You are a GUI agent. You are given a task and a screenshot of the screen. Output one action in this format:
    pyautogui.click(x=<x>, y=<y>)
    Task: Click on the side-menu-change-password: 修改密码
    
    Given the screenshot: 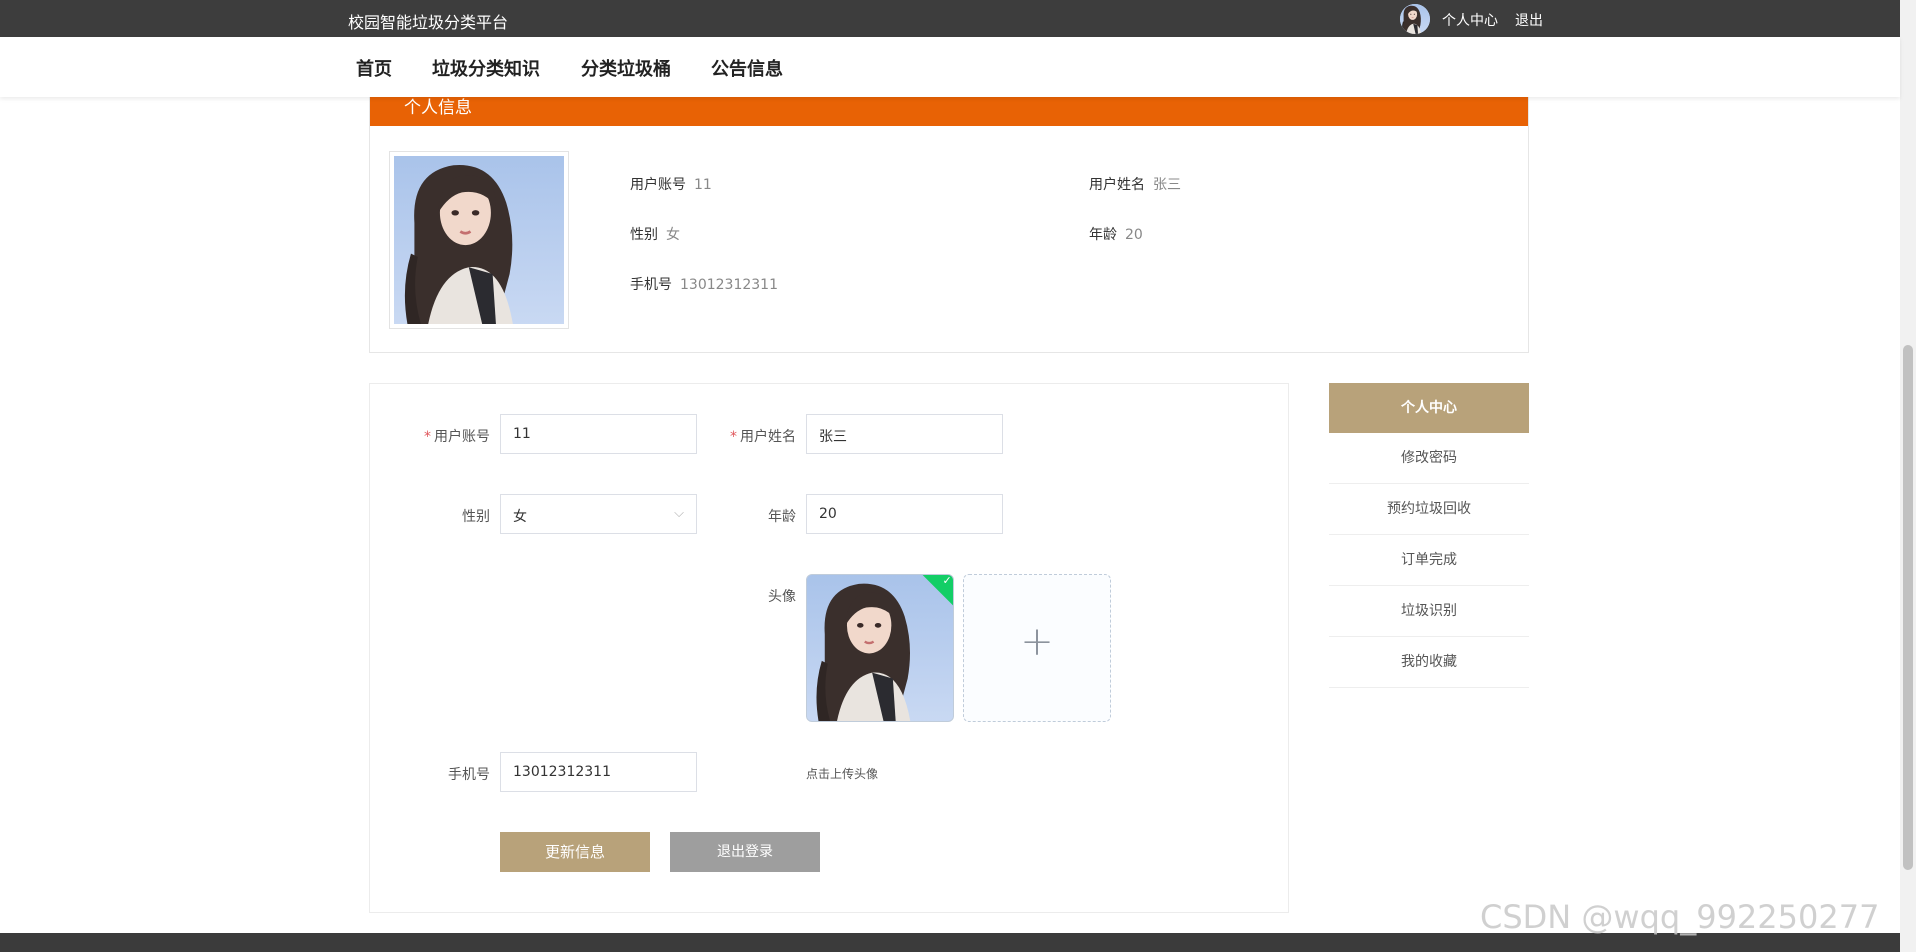 What is the action you would take?
    pyautogui.click(x=1429, y=458)
    